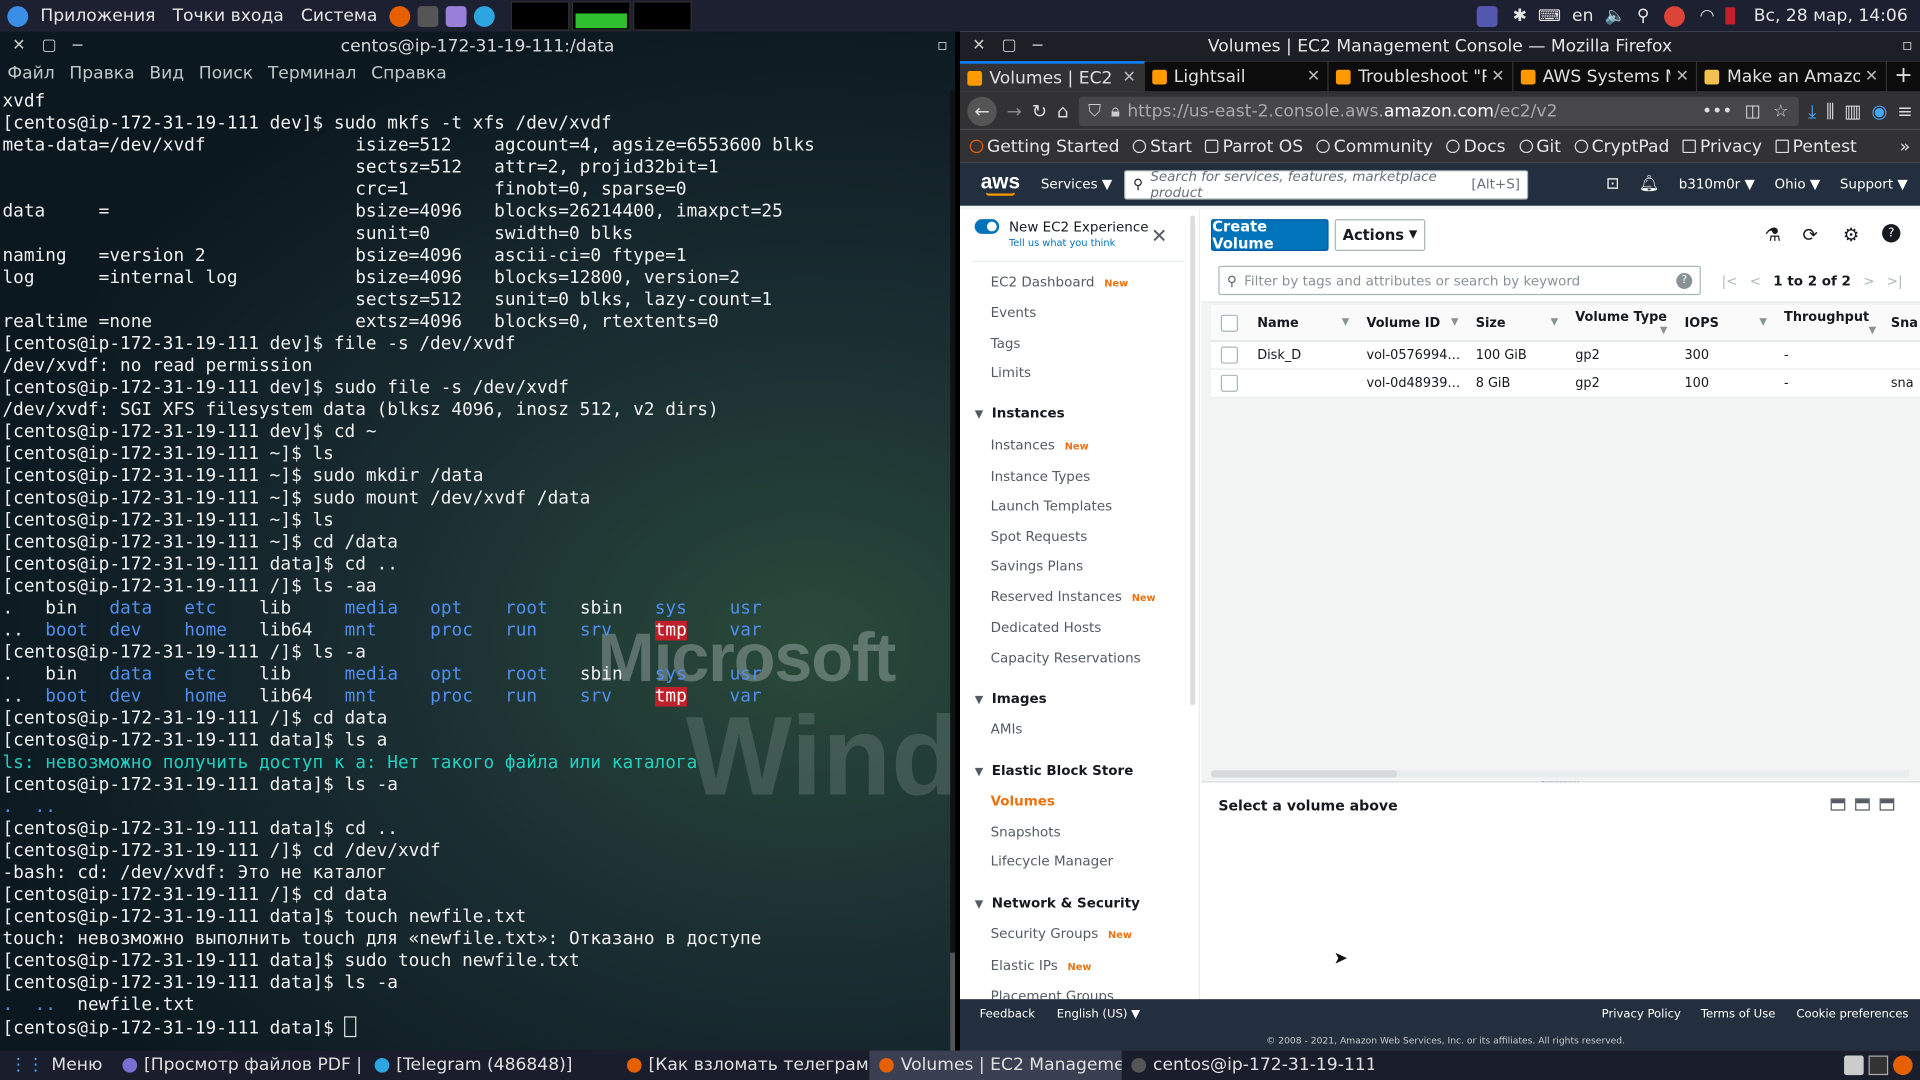  Describe the element at coordinates (1830, 111) in the screenshot. I see `library-icon: ⫼` at that location.